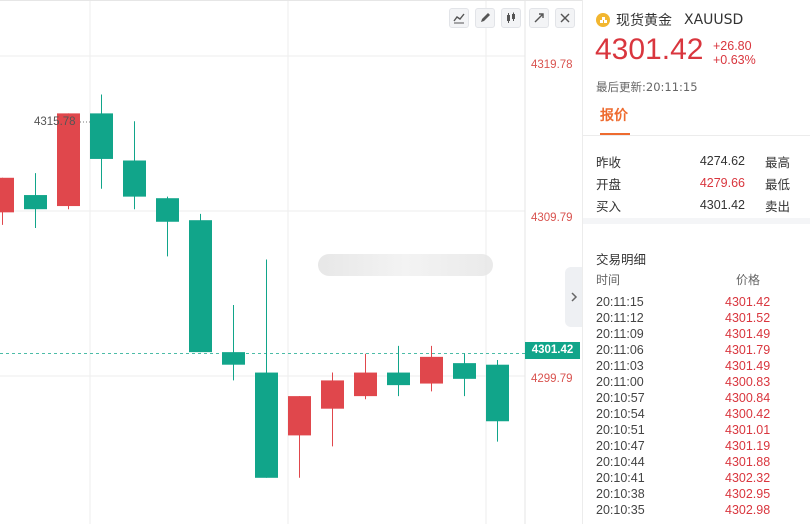 This screenshot has width=810, height=524. I want to click on trade-price: 4300.42, so click(748, 414).